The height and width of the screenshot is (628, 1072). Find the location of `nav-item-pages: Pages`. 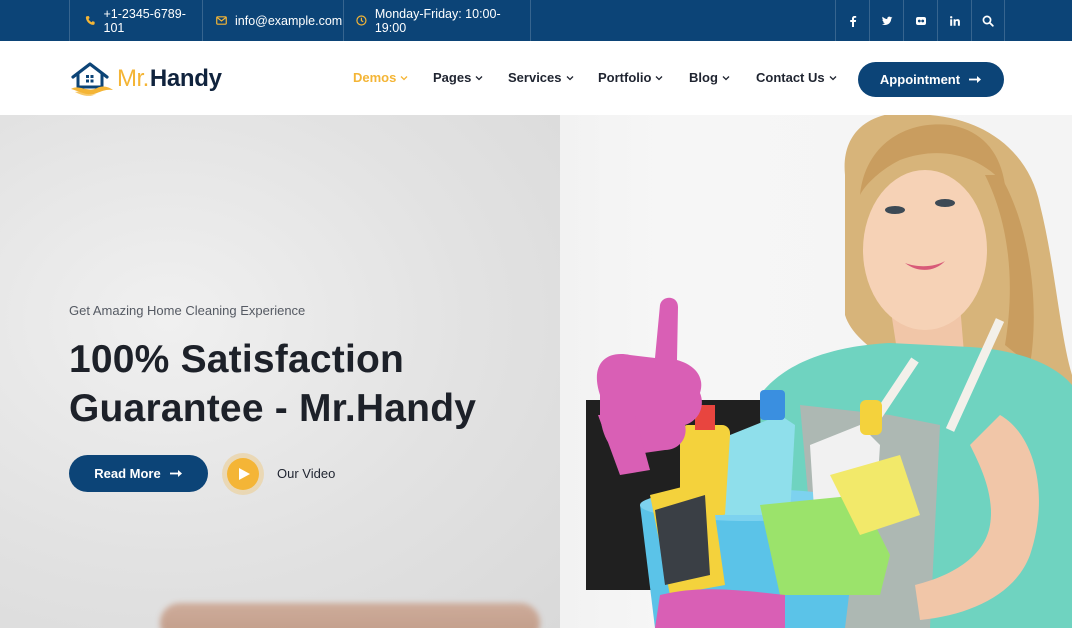

nav-item-pages: Pages is located at coordinates (458, 77).